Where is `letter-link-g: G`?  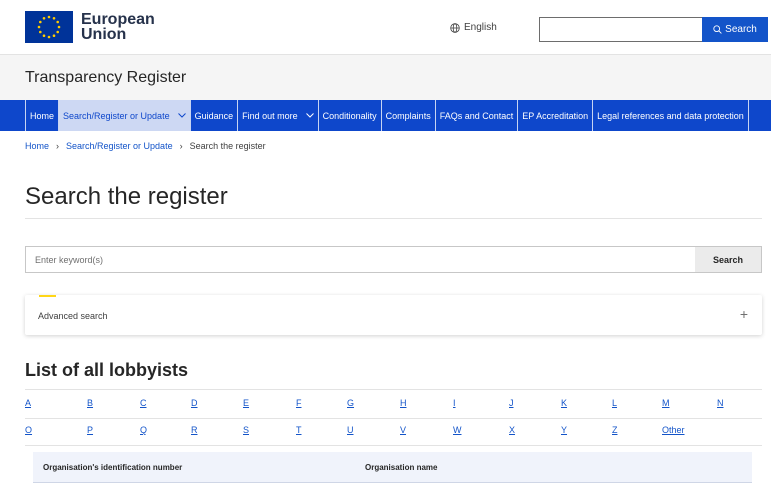 letter-link-g: G is located at coordinates (350, 403).